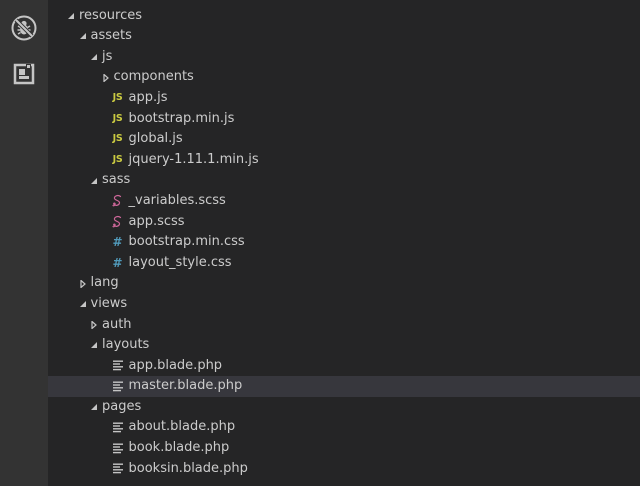 The image size is (640, 486). What do you see at coordinates (182, 427) in the screenshot?
I see `tree-item-label: about.blade.php` at bounding box center [182, 427].